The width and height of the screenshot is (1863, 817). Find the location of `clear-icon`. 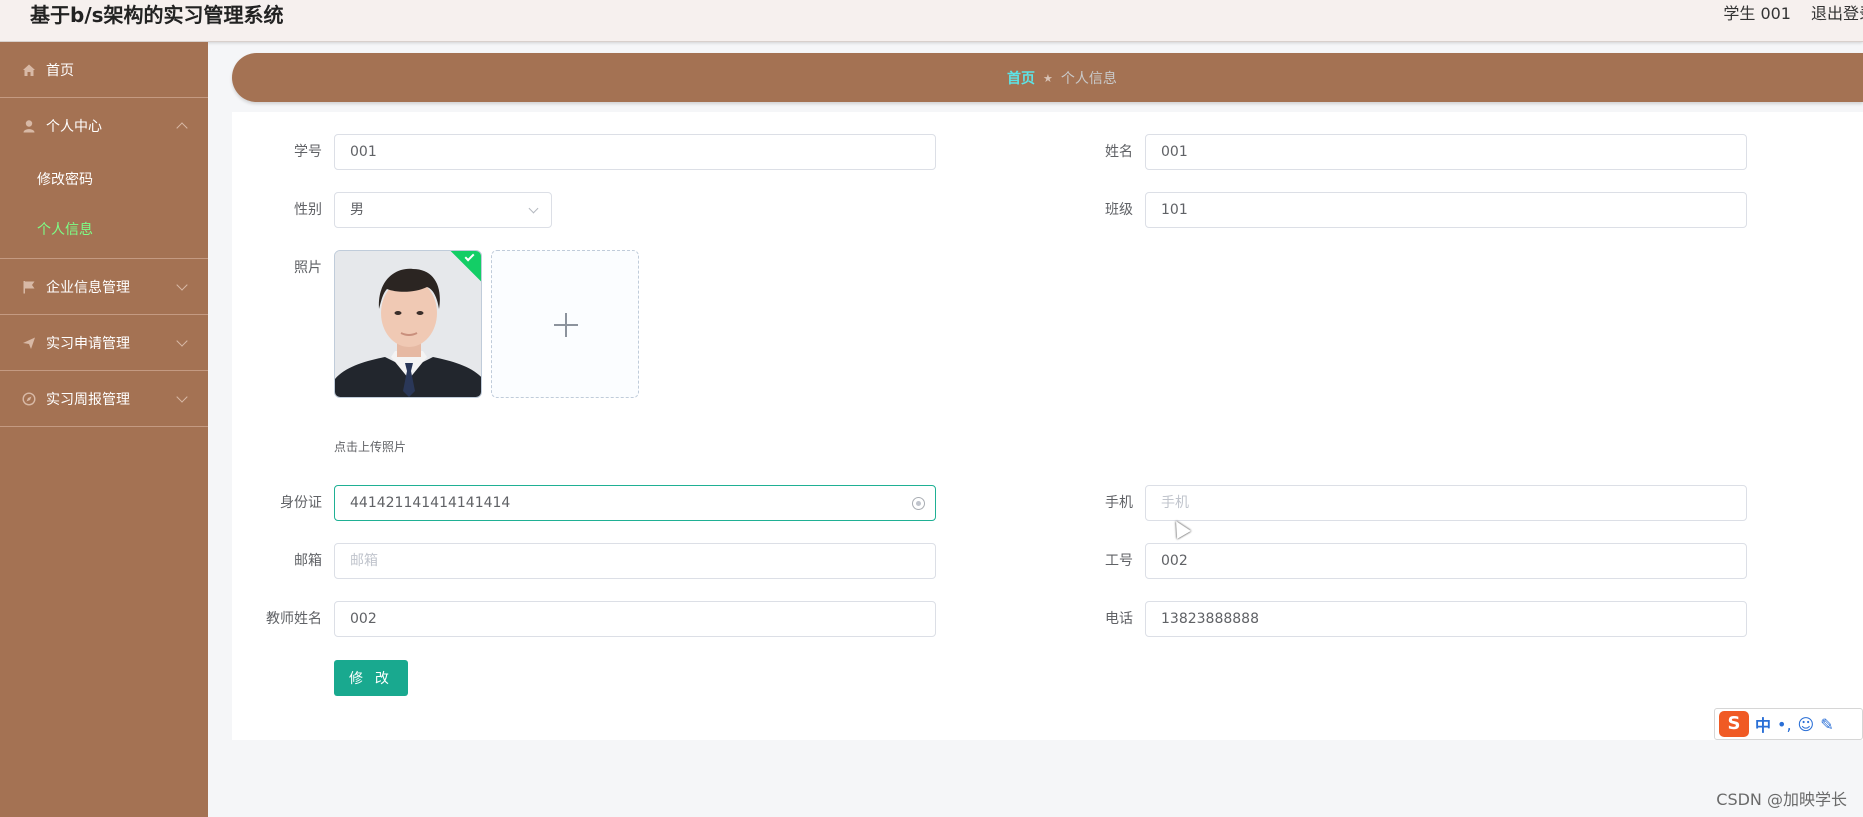

clear-icon is located at coordinates (918, 503).